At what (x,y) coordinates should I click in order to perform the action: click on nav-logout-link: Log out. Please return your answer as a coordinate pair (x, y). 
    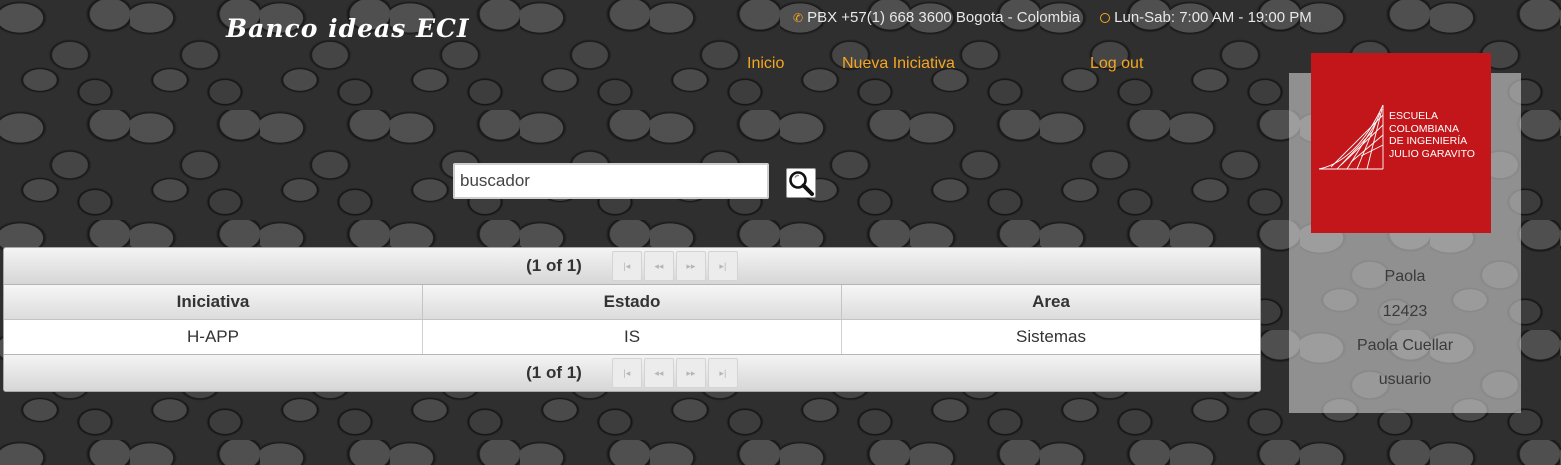
    Looking at the image, I should click on (1116, 64).